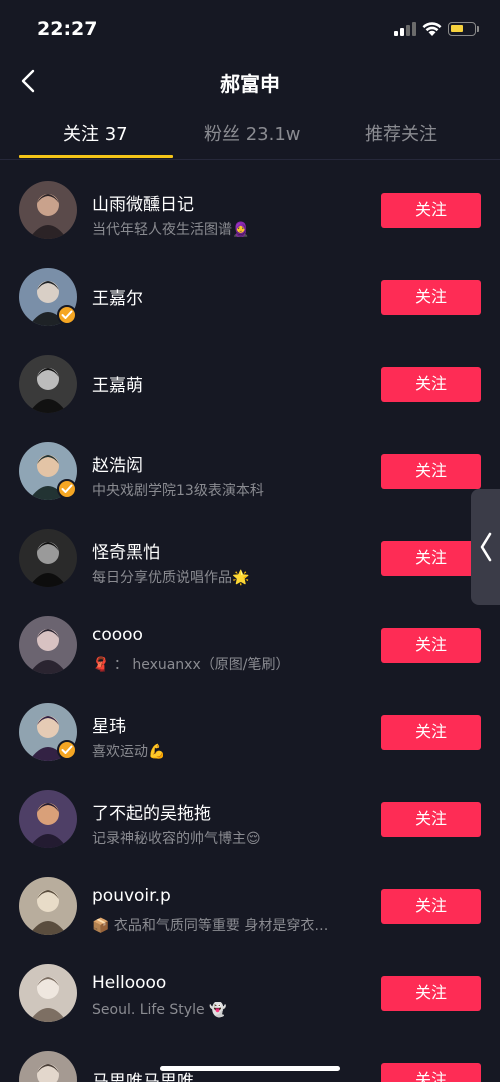 Image resolution: width=500 pixels, height=1082 pixels. I want to click on user-description: 中央戏剧学院13级表演本科, so click(178, 491).